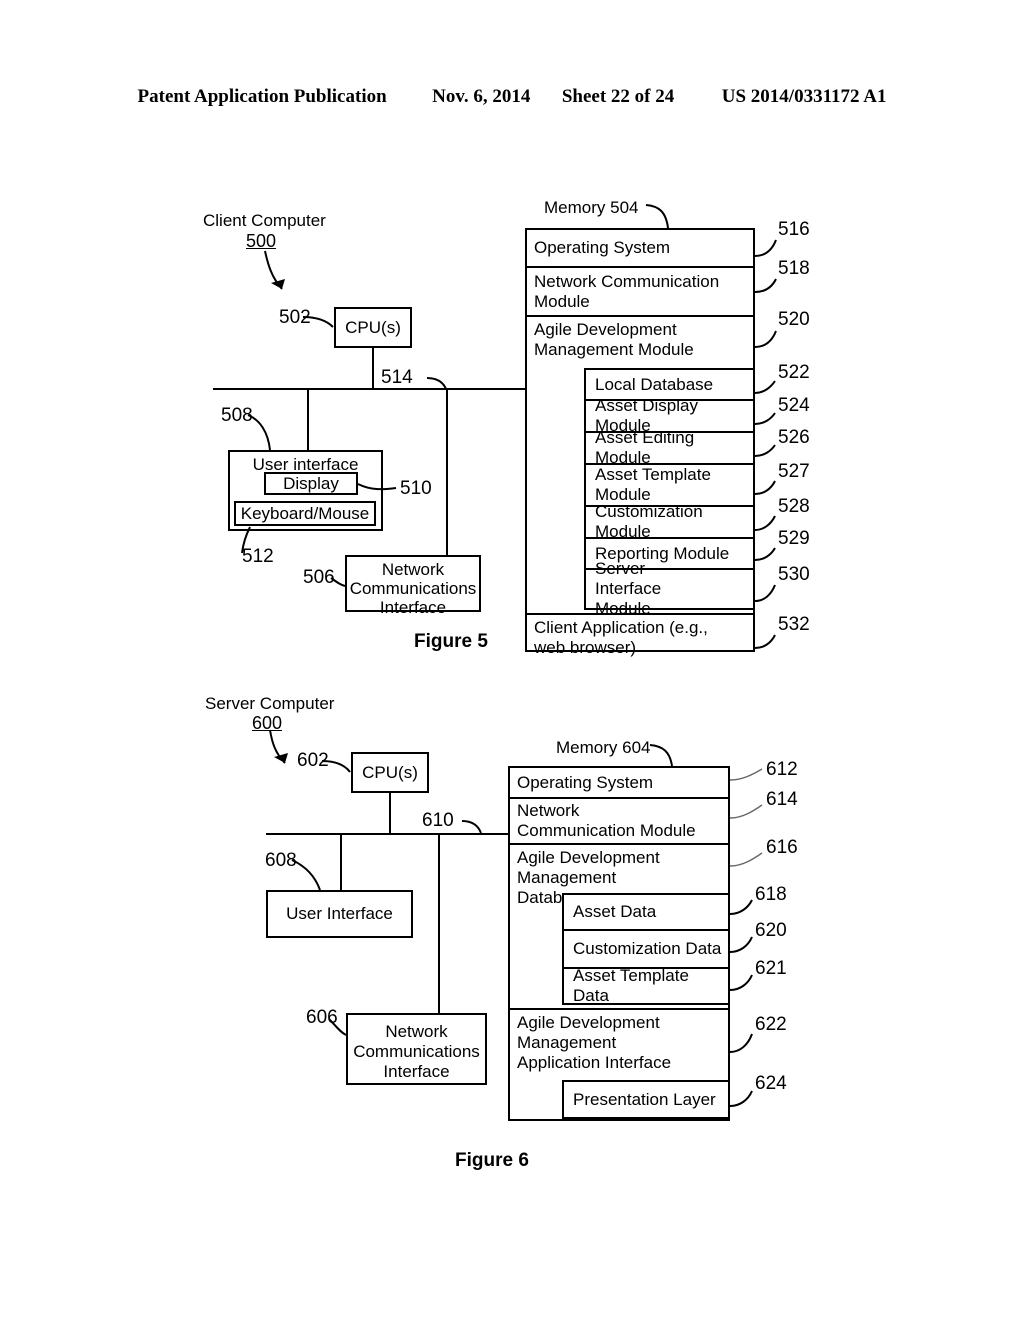 This screenshot has width=1024, height=1320. Describe the element at coordinates (278, 284) in the screenshot. I see `fig5-title-arrowhead` at that location.